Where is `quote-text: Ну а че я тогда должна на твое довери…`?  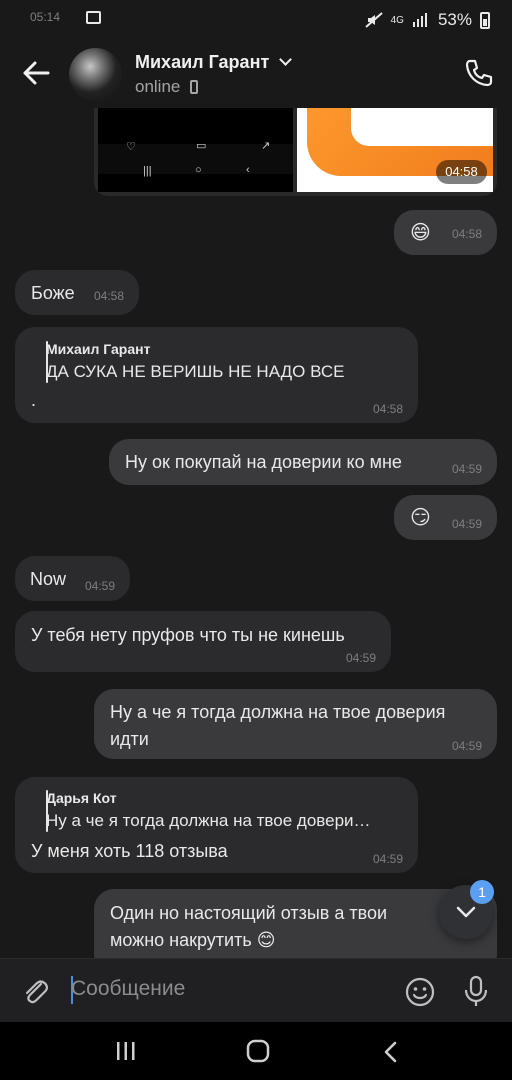 quote-text: Ну а че я тогда должна на твое довери… is located at coordinates (208, 820).